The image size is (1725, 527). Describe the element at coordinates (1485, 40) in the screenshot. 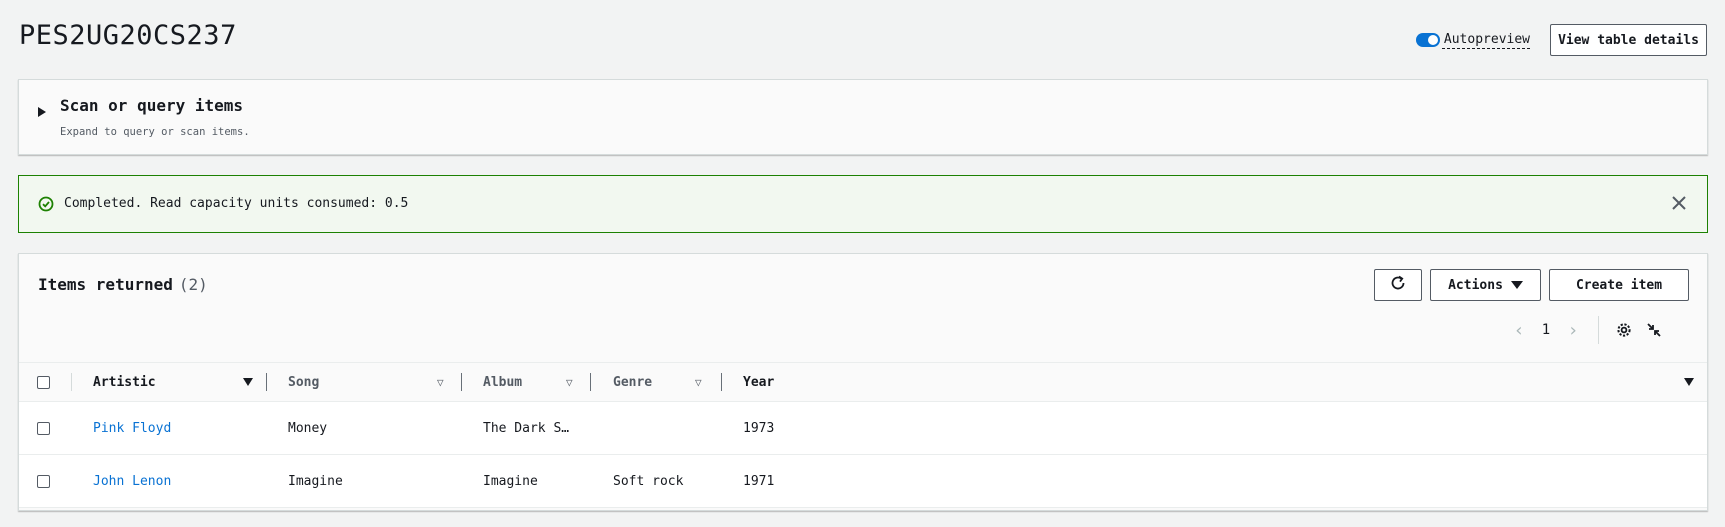

I see `autopreview-label: Autopreview` at that location.